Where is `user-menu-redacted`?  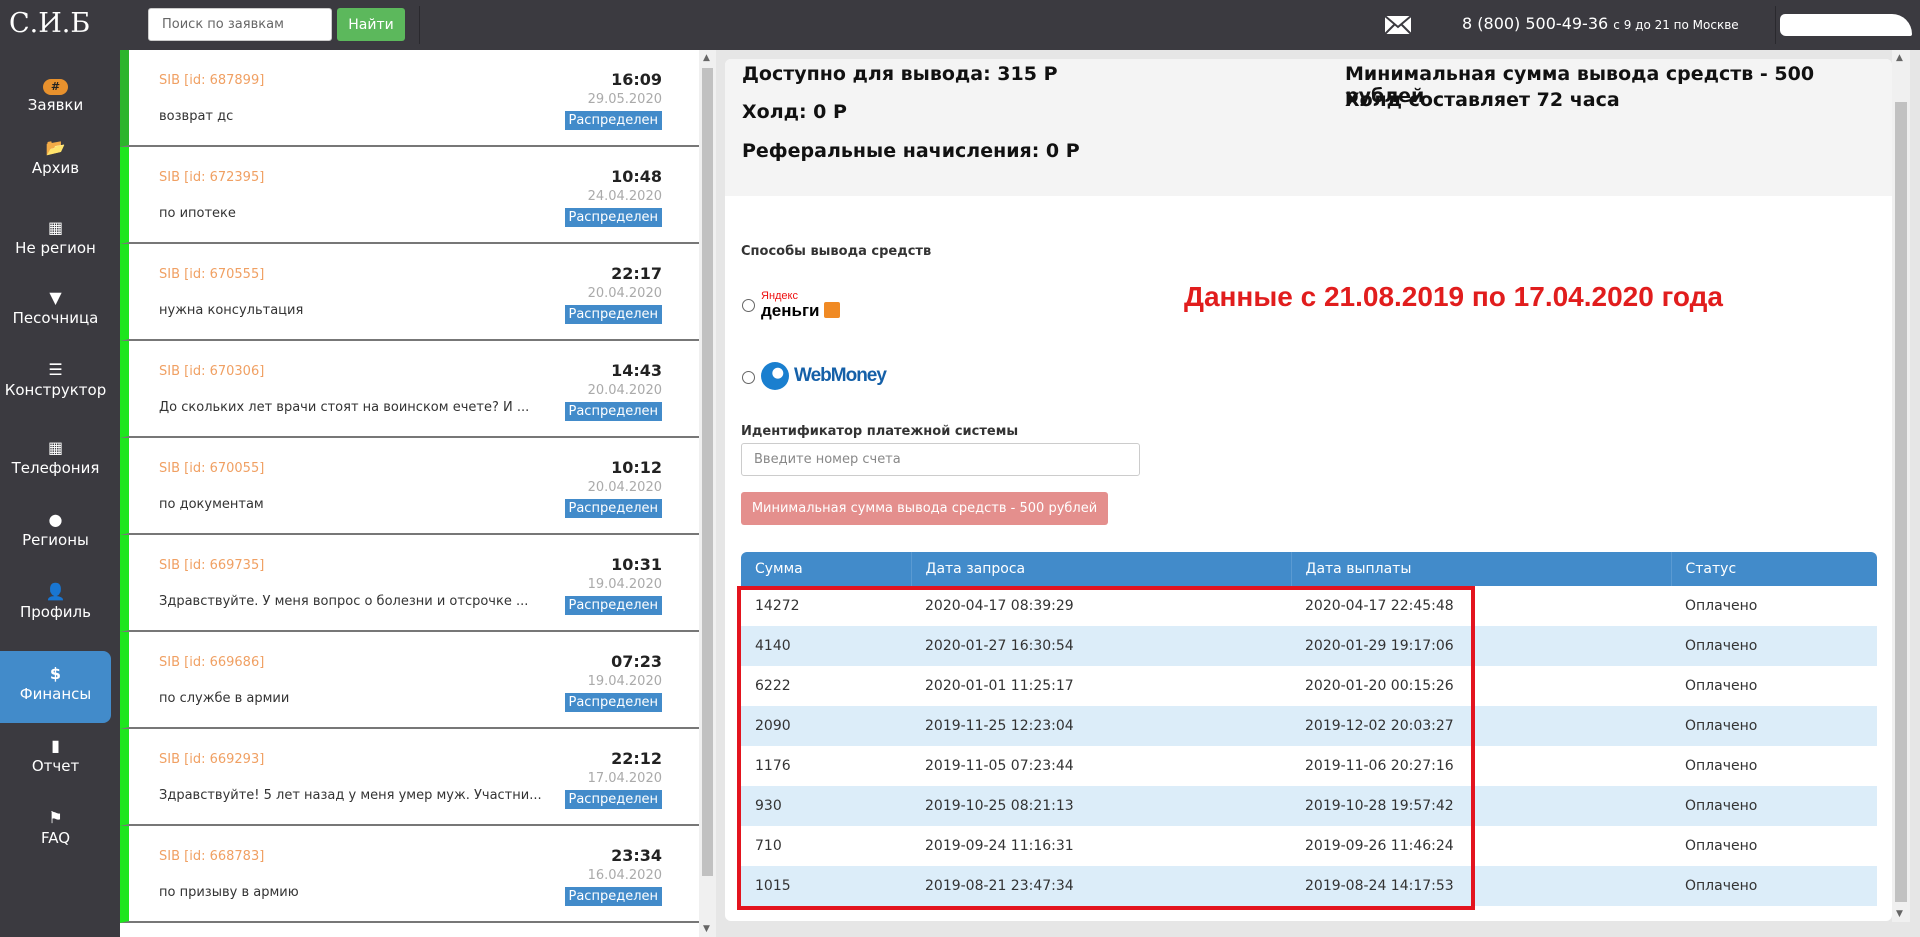 user-menu-redacted is located at coordinates (1846, 25).